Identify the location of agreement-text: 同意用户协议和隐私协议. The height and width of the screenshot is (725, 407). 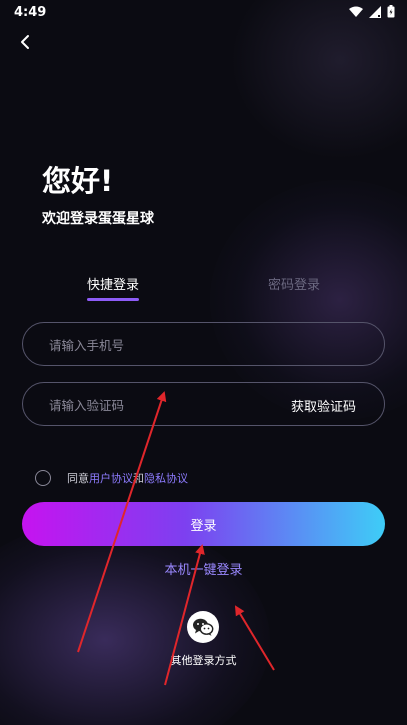
(127, 478).